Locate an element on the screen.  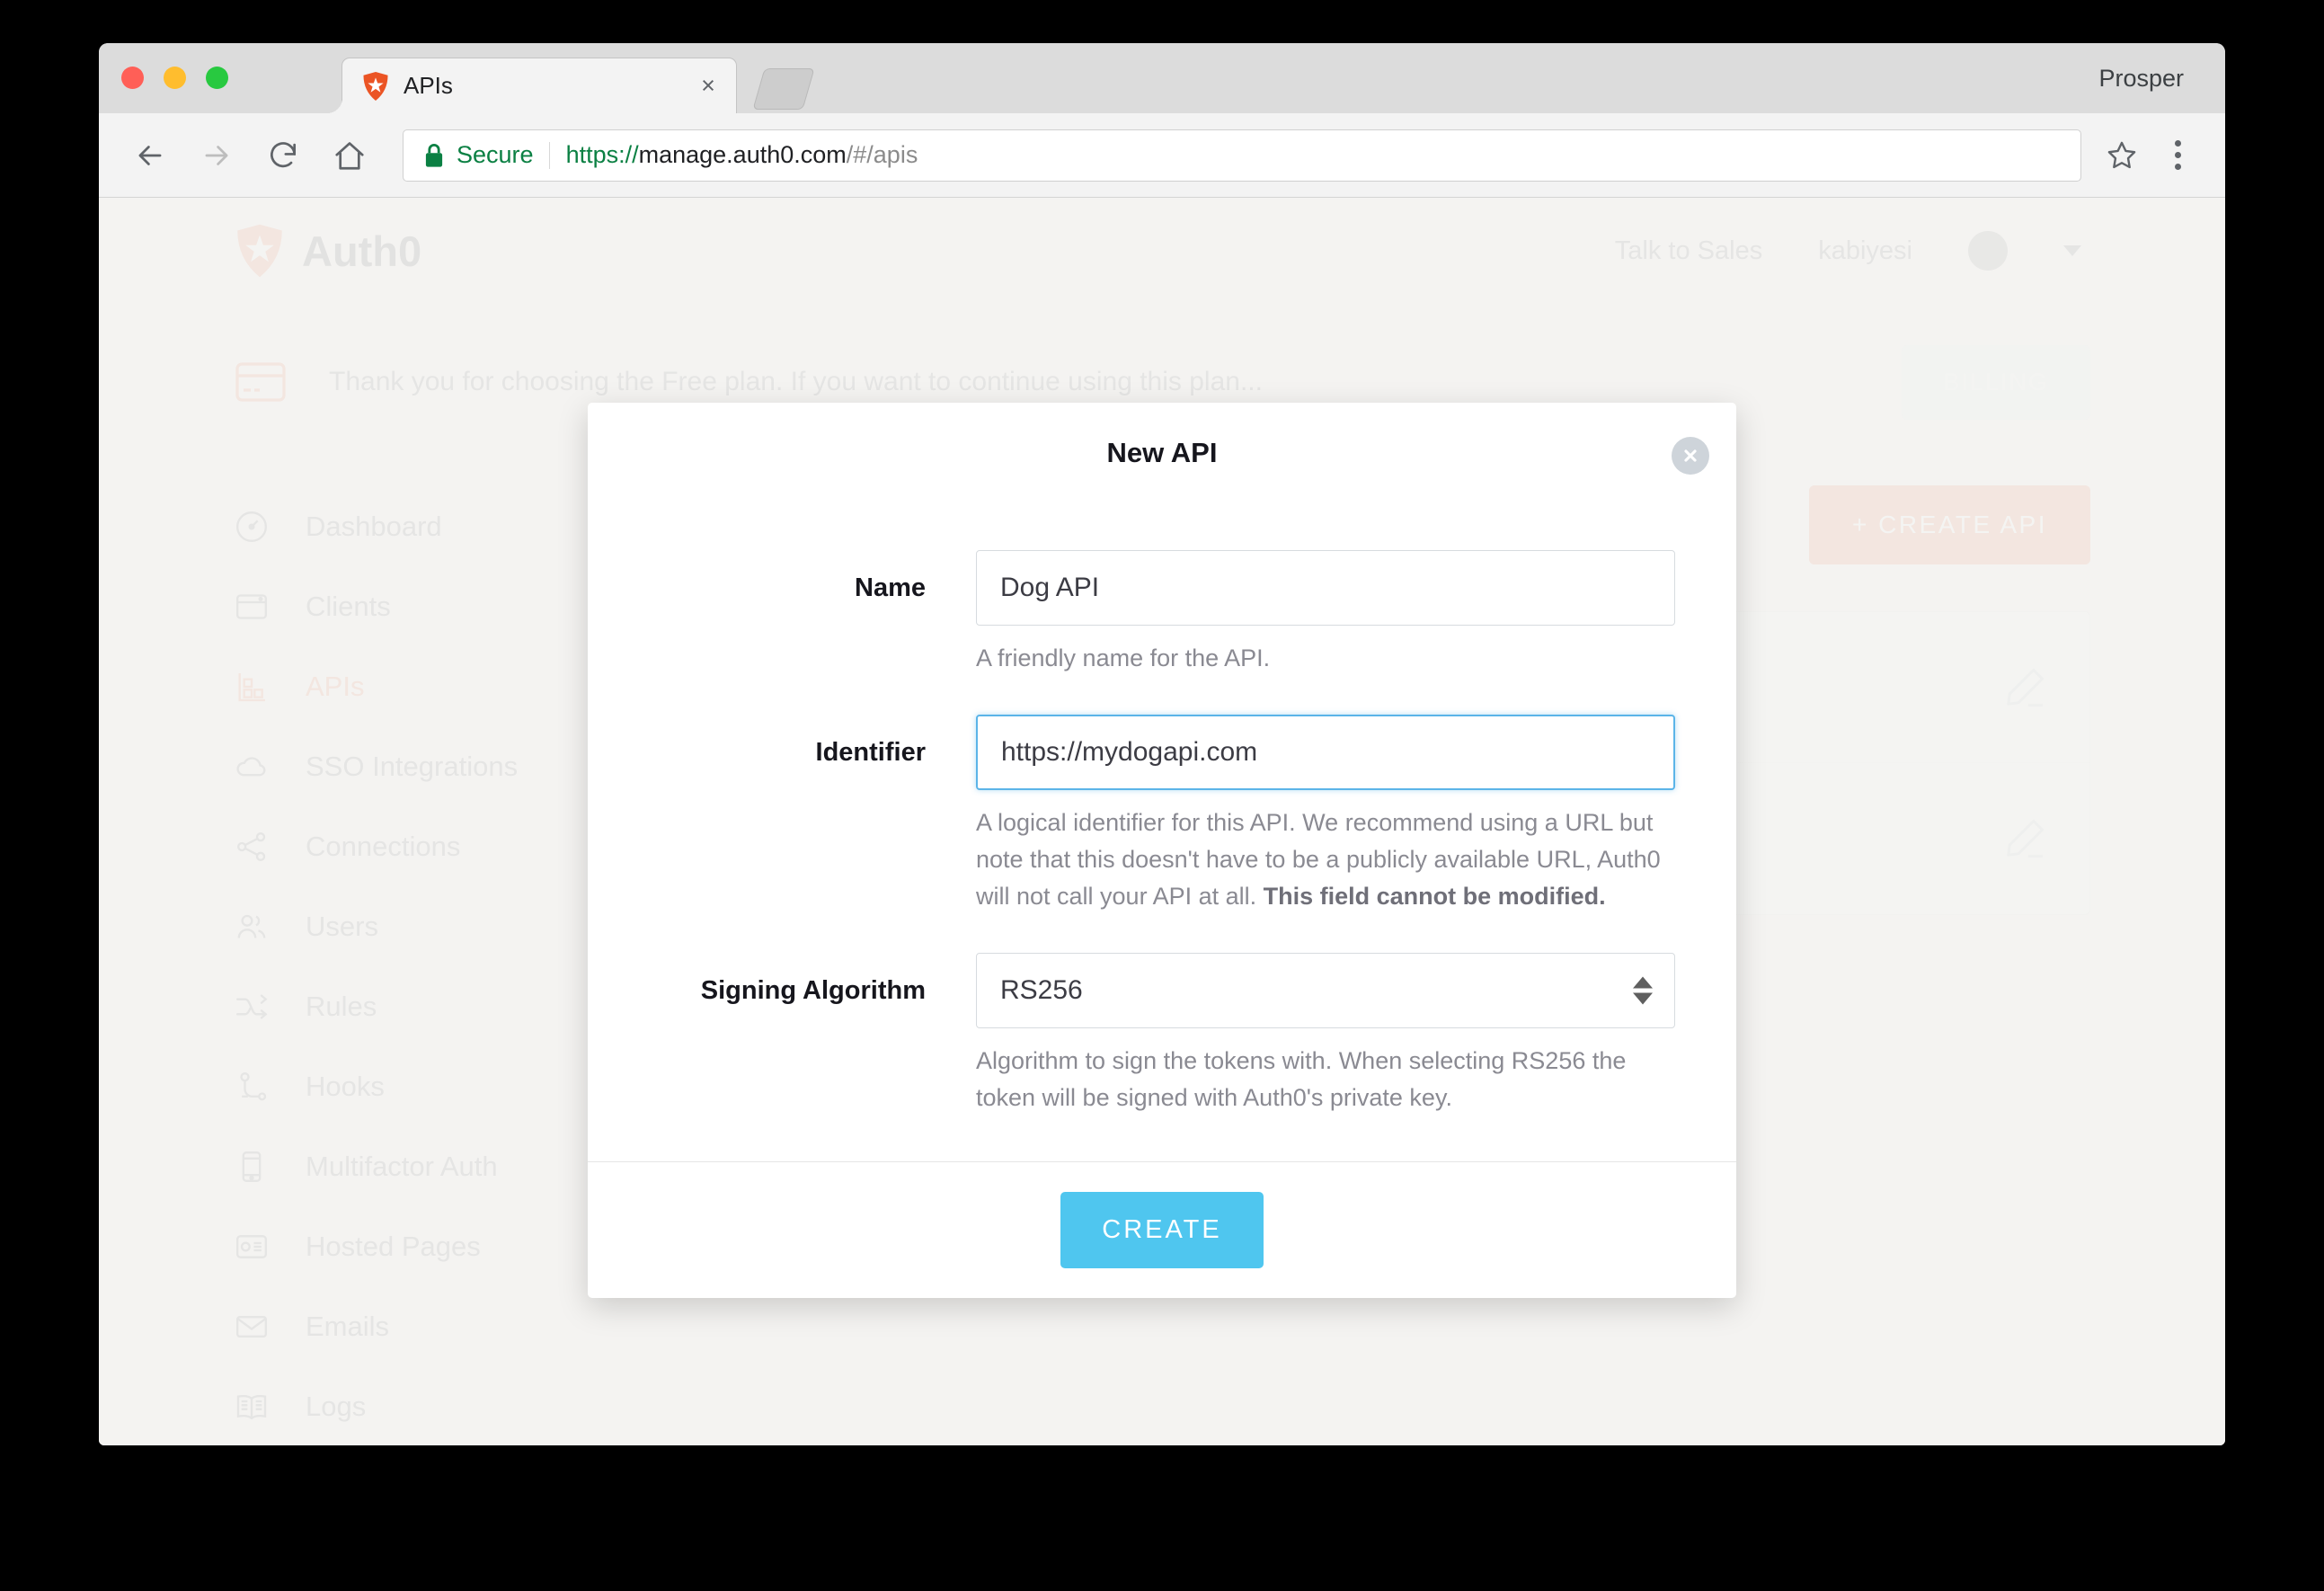
shuffle-icon is located at coordinates (251, 1007).